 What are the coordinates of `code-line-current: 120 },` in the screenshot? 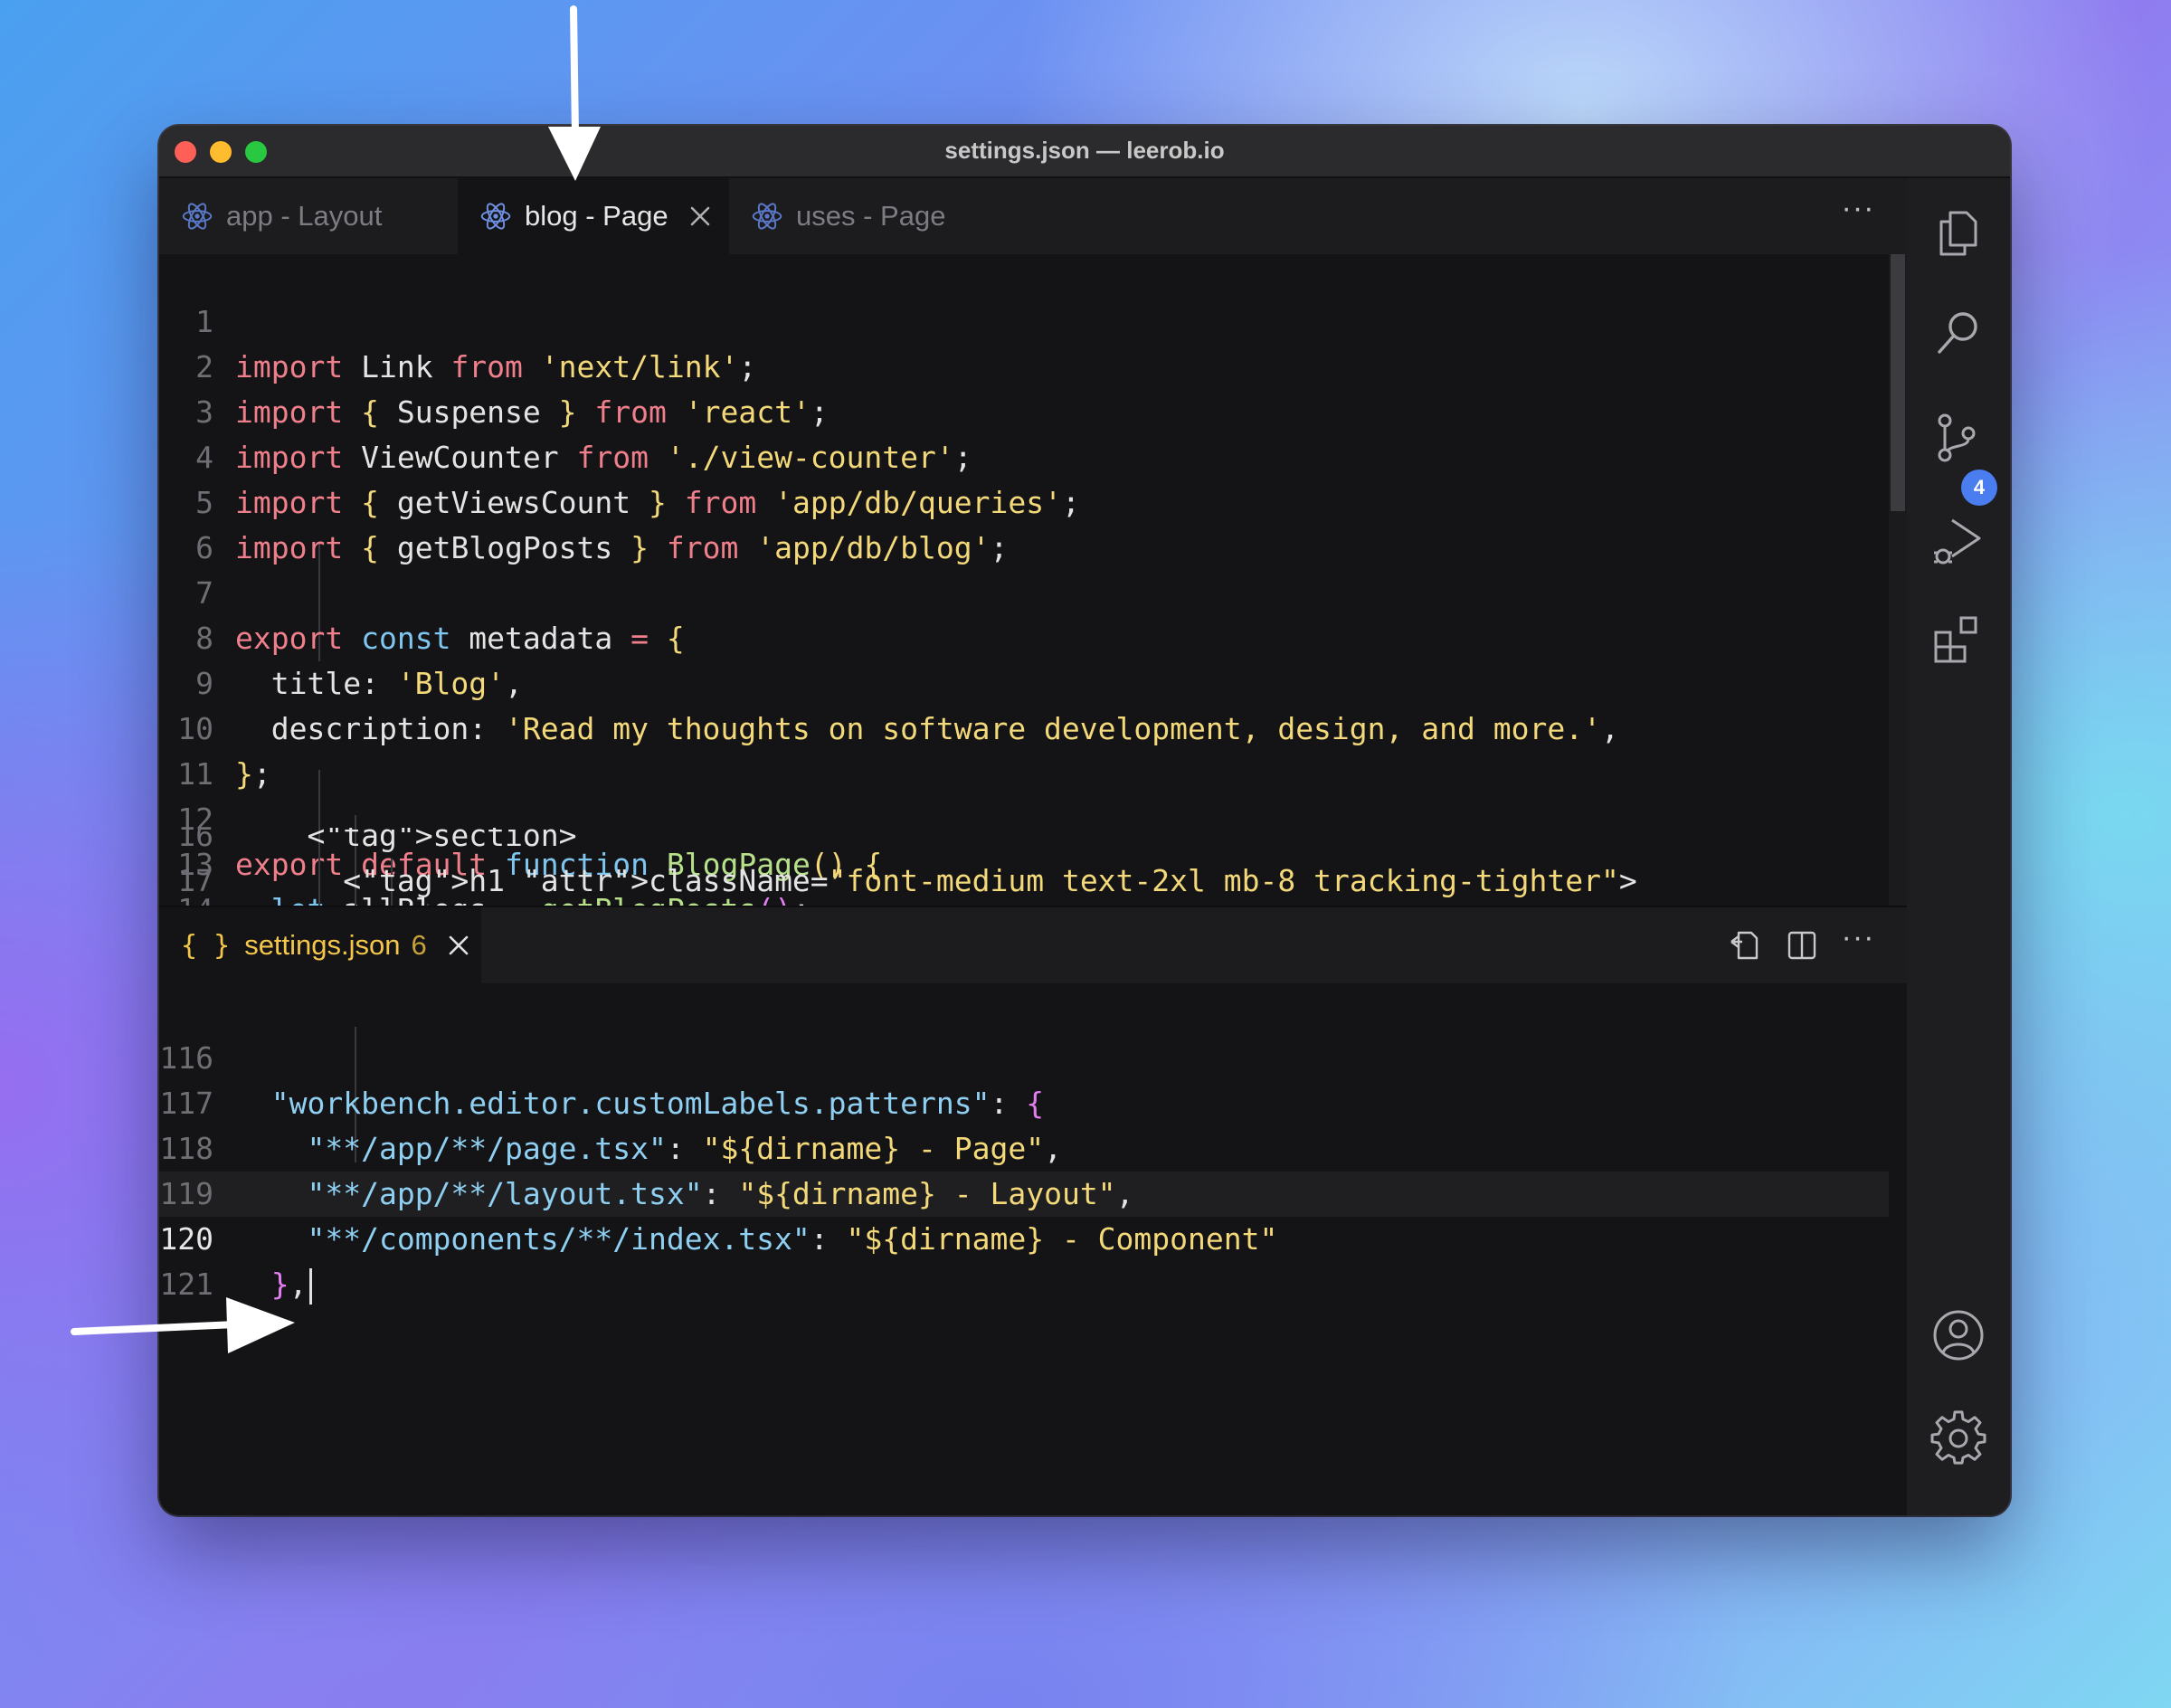 It's located at (1024, 1238).